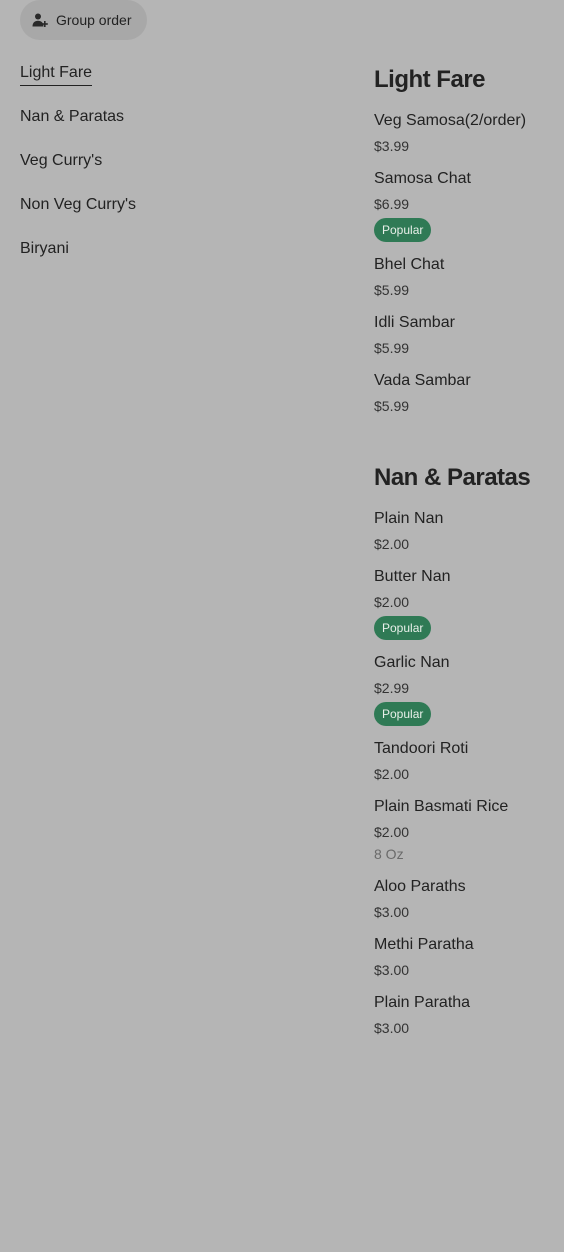 This screenshot has width=564, height=1252. Describe the element at coordinates (94, 20) in the screenshot. I see `group-order-label: Group order` at that location.